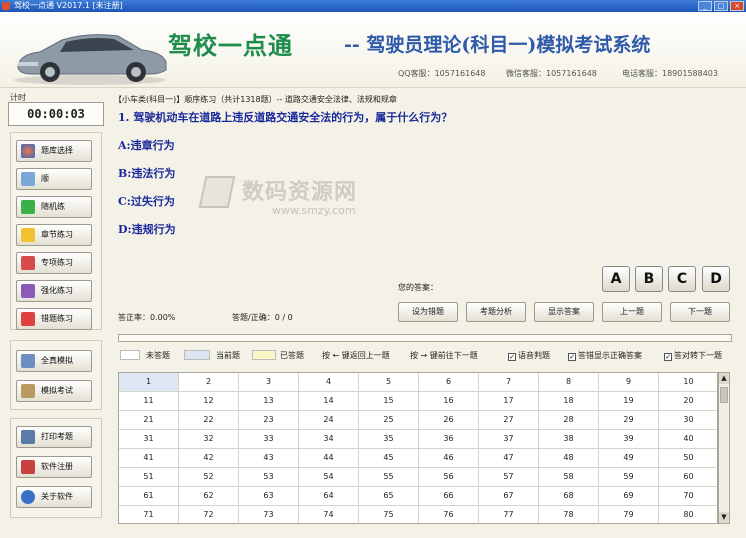 The width and height of the screenshot is (746, 538). I want to click on question-number-cell: 34, so click(329, 439).